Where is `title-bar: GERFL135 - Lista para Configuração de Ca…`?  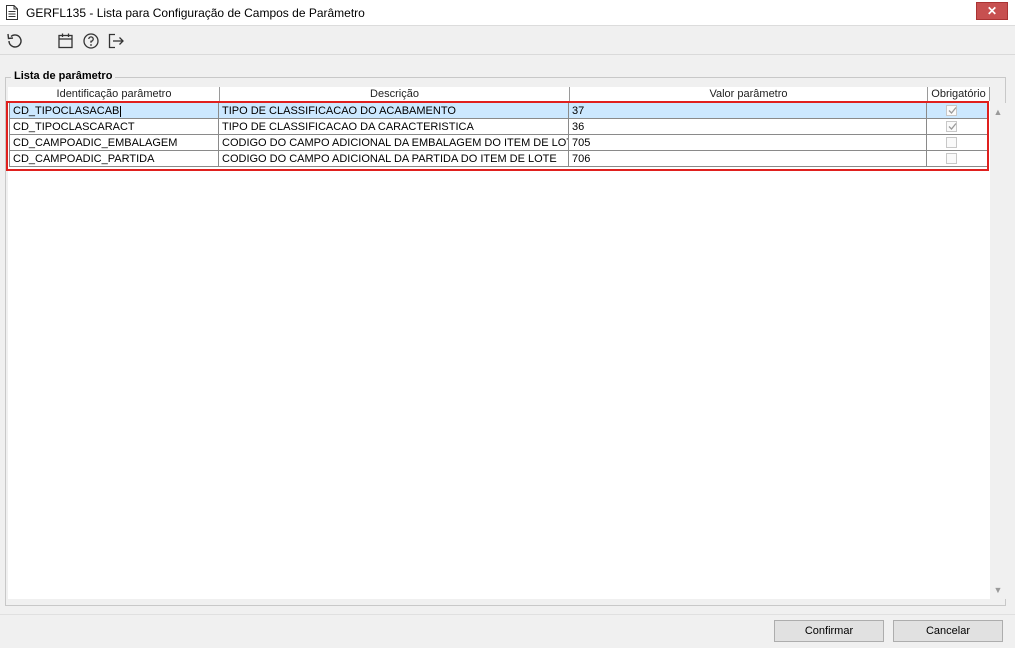
title-bar: GERFL135 - Lista para Configuração de Ca… is located at coordinates (507, 13).